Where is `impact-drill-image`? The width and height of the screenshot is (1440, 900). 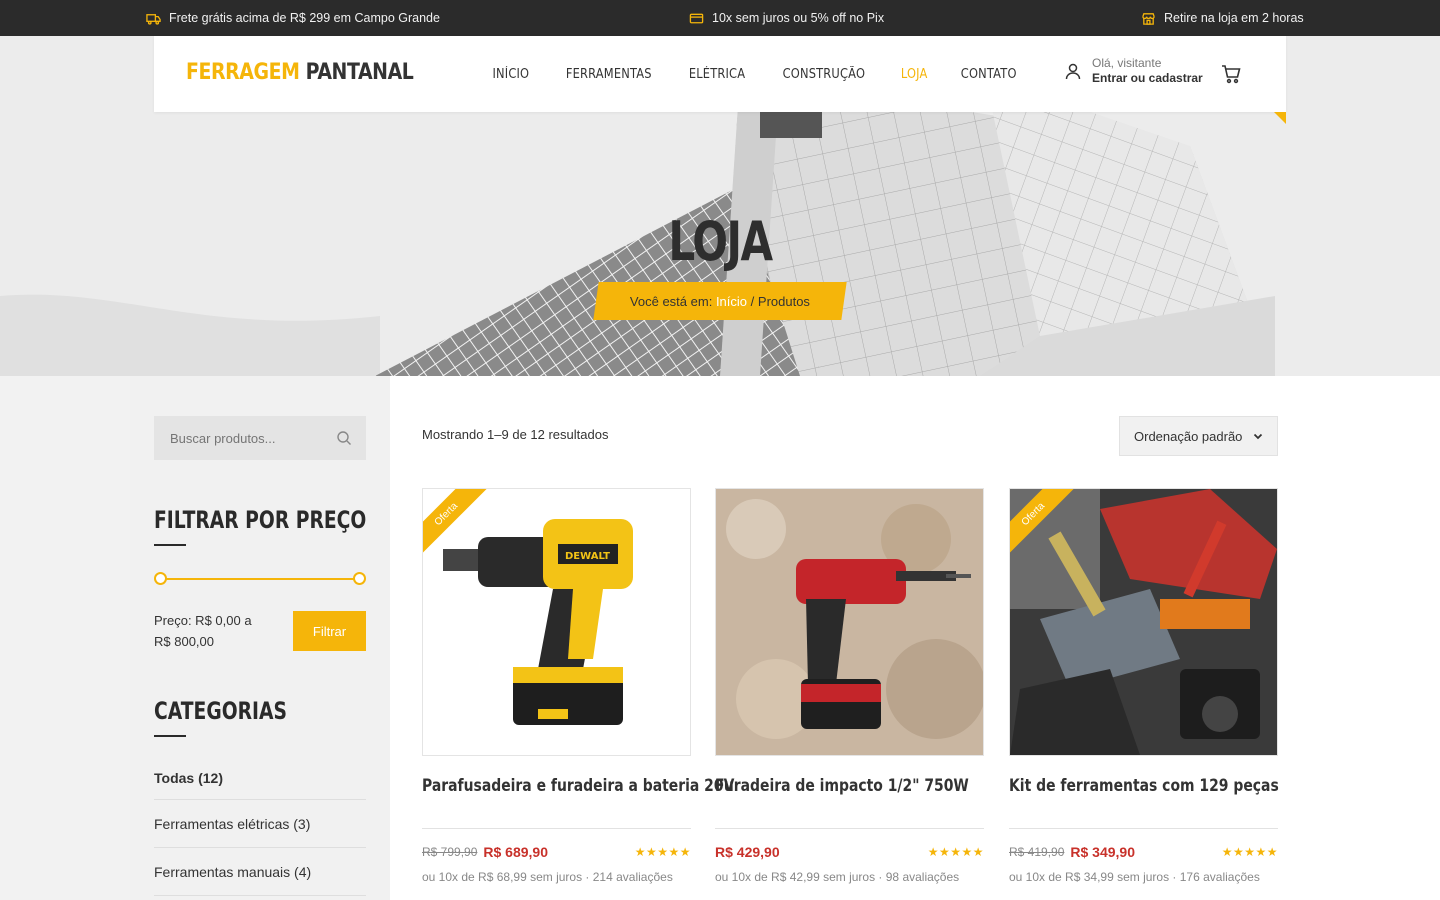
impact-drill-image is located at coordinates (849, 622).